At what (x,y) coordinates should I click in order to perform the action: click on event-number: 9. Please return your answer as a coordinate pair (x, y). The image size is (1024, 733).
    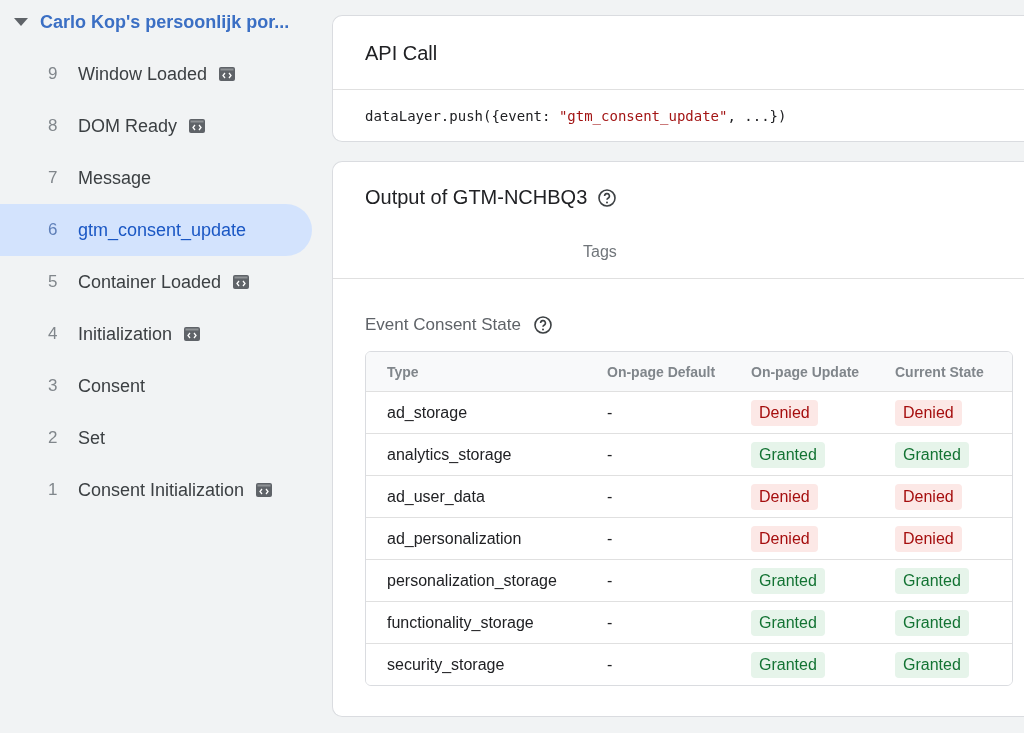
    Looking at the image, I should click on (53, 74).